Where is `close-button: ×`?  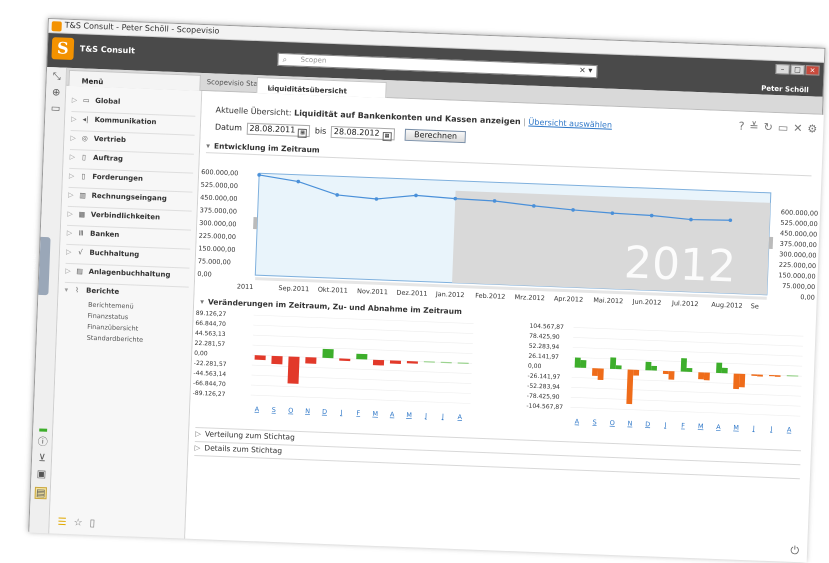 close-button: × is located at coordinates (812, 70).